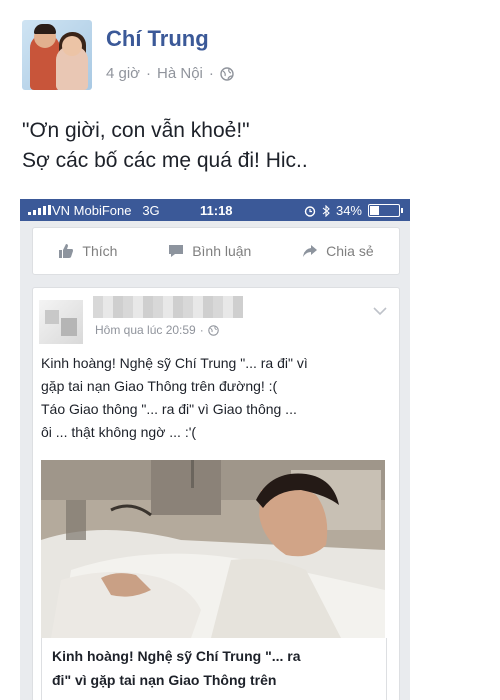 This screenshot has width=500, height=700. What do you see at coordinates (165, 160) in the screenshot?
I see `post-text-line: Sợ các bố các mẹ quá đi! Hic..` at bounding box center [165, 160].